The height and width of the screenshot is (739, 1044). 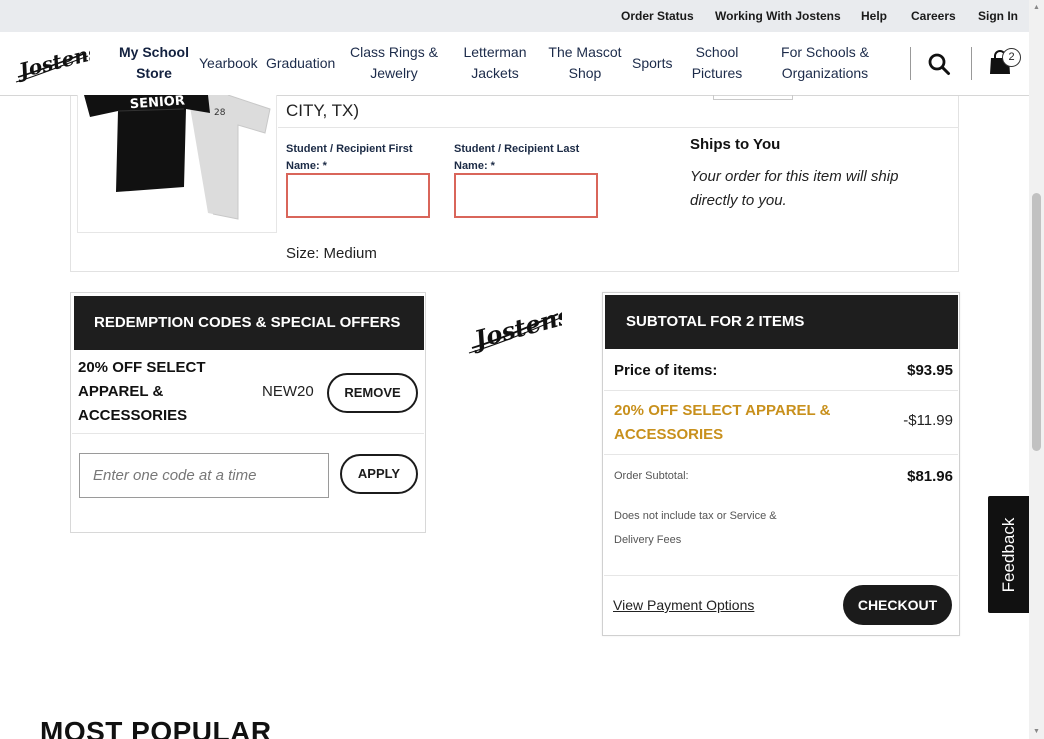 What do you see at coordinates (1011, 57) in the screenshot?
I see `cart-count-badge: 2` at bounding box center [1011, 57].